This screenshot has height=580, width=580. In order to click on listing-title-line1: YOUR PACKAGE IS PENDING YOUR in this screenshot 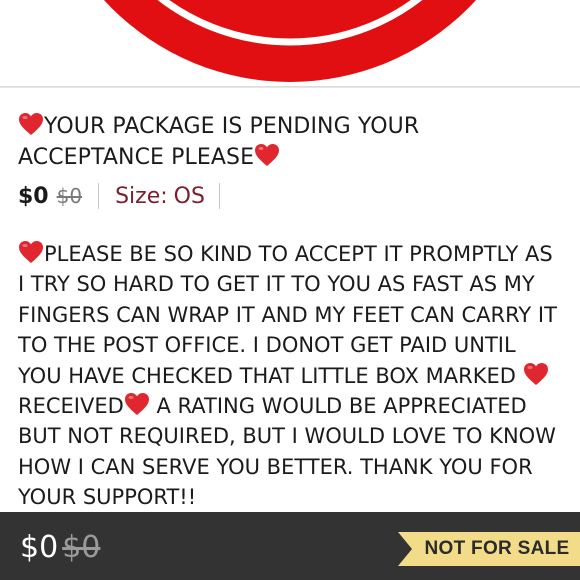, I will do `click(232, 126)`.